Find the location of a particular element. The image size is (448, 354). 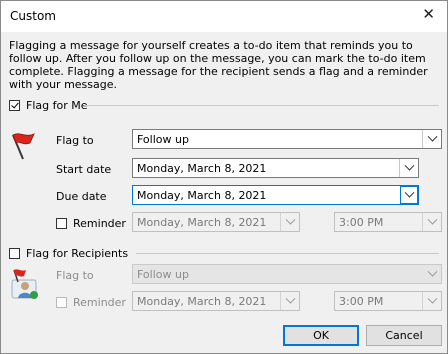

red-flag-icon is located at coordinates (23, 146).